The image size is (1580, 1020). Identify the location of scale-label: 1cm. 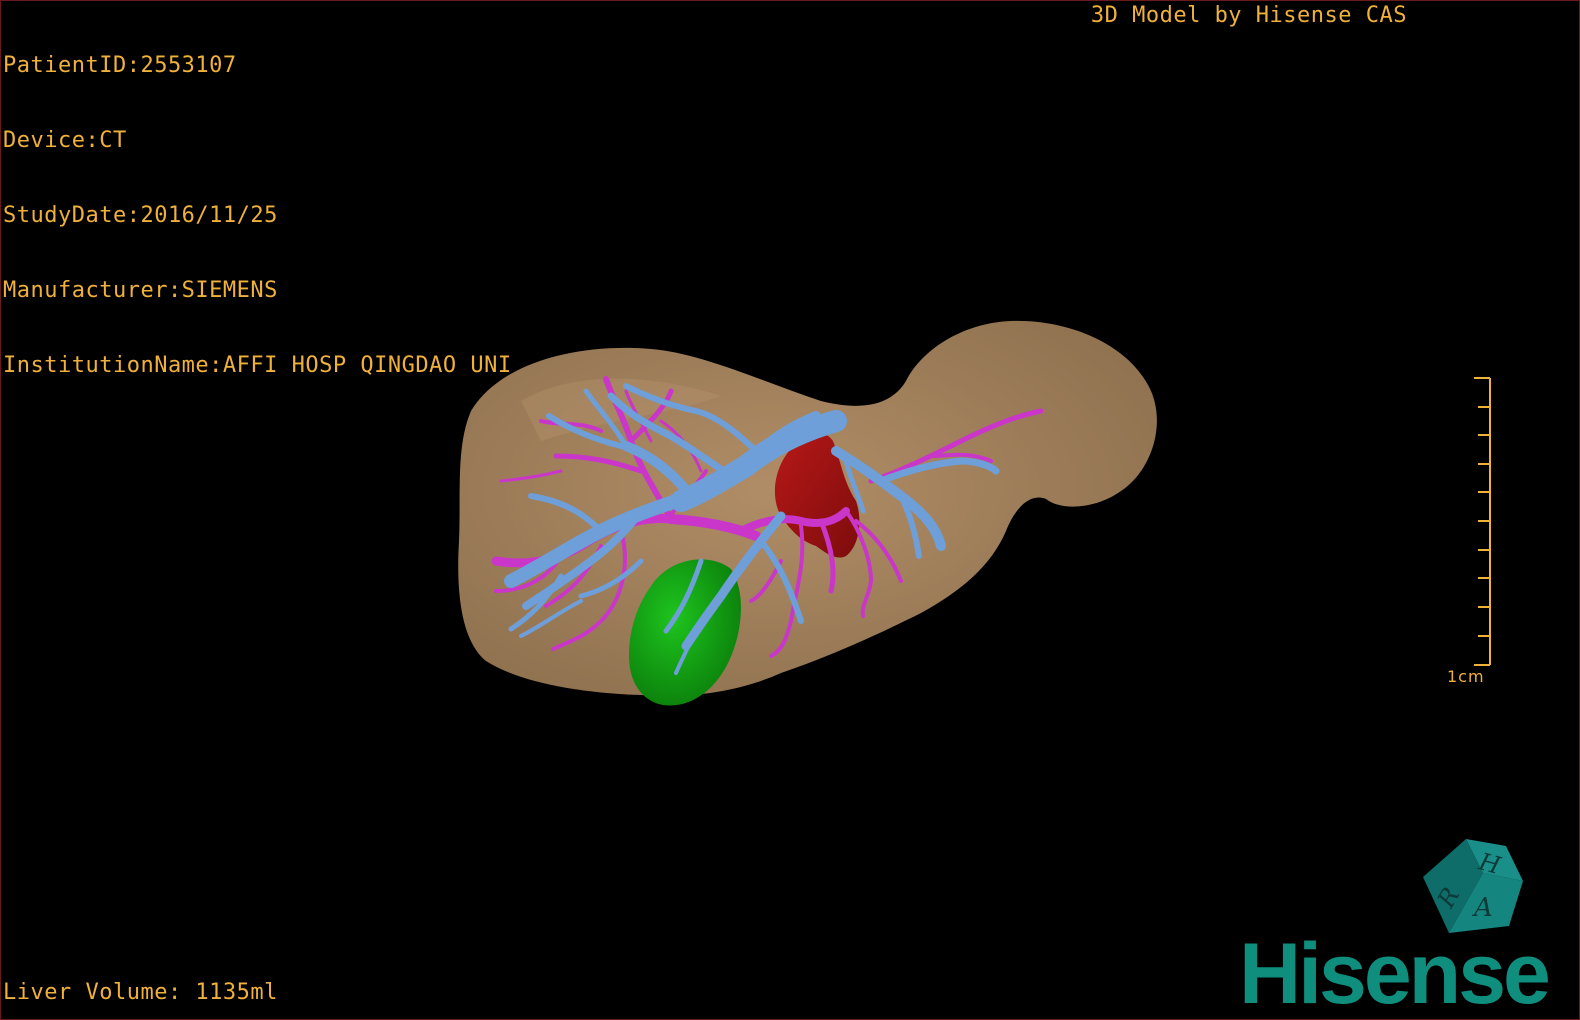
(1466, 676).